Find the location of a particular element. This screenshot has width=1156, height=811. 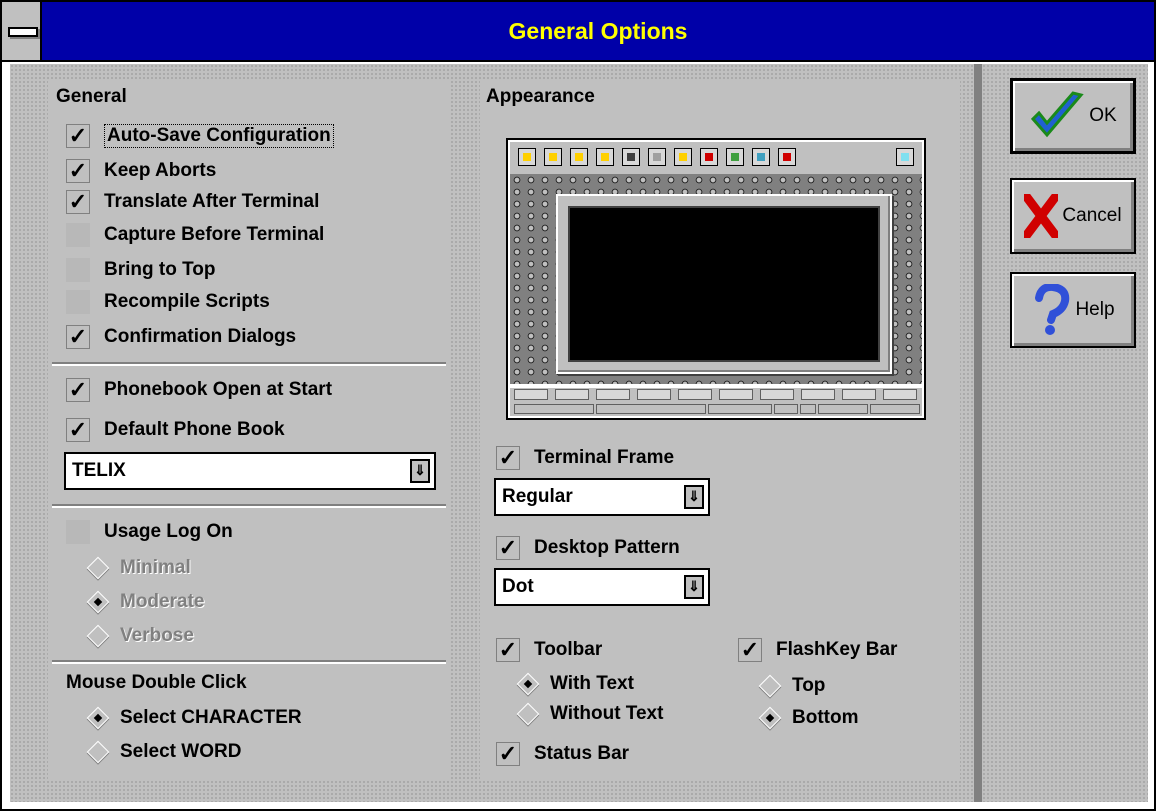

checkbox-label: Capture Before Terminal is located at coordinates (214, 234).